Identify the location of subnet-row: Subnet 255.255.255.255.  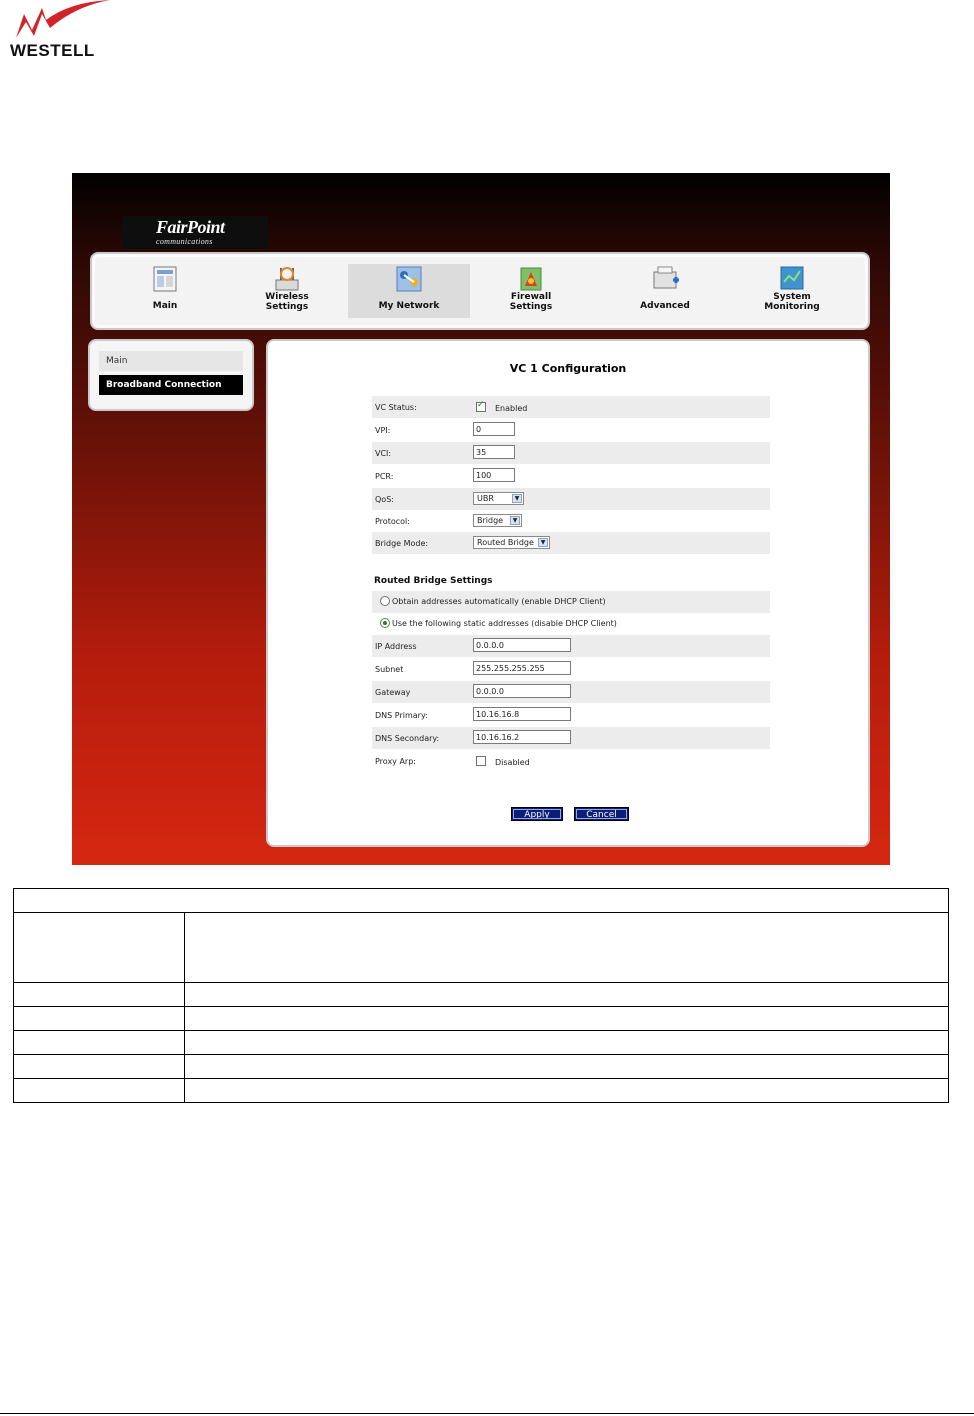
(571, 669).